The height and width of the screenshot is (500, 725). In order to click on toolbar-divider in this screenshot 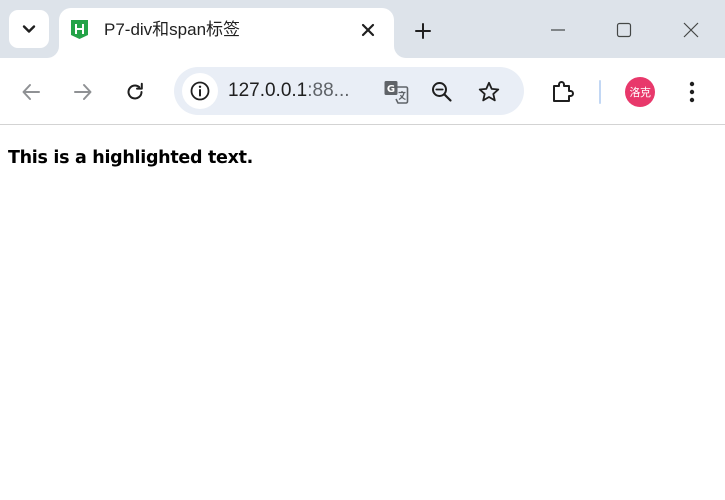, I will do `click(600, 92)`.